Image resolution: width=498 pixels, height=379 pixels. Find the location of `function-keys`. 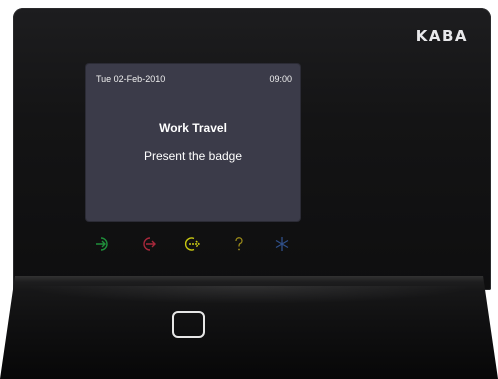

function-keys is located at coordinates (249, 245).